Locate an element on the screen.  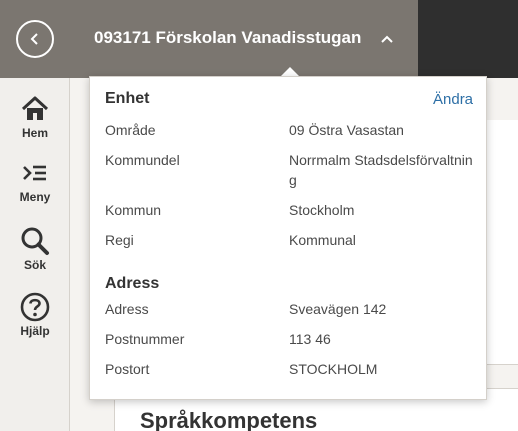
row-value: 09 Östra Vasastan is located at coordinates (346, 130).